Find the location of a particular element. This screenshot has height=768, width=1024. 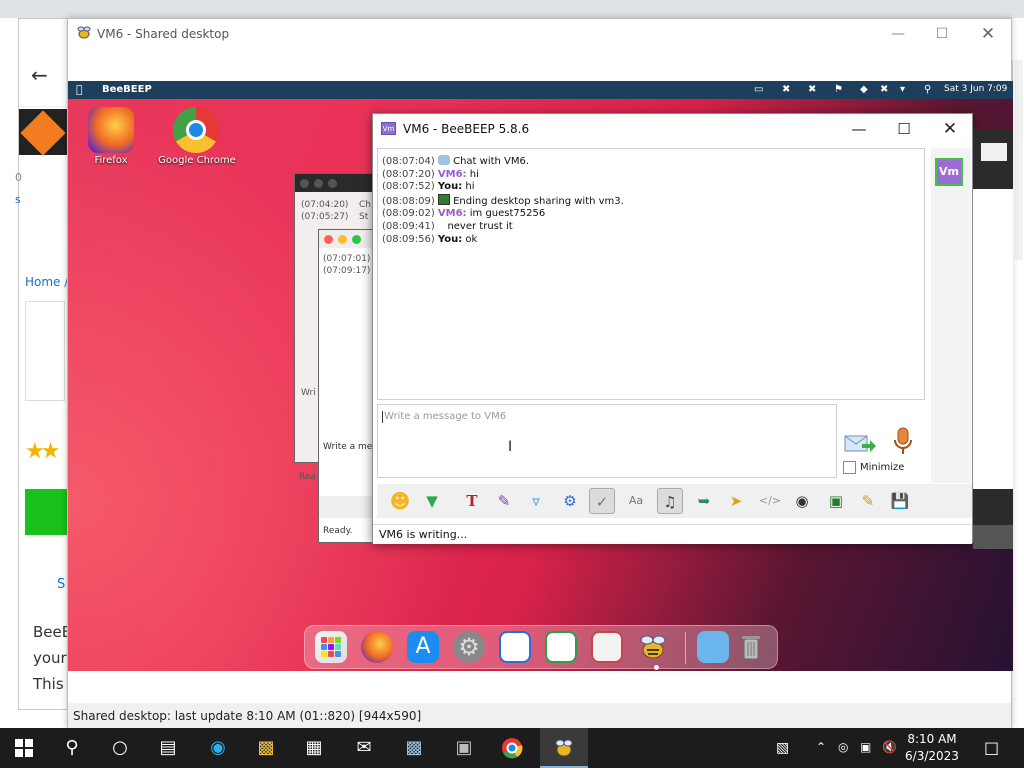

preview-icon is located at coordinates (607, 647).